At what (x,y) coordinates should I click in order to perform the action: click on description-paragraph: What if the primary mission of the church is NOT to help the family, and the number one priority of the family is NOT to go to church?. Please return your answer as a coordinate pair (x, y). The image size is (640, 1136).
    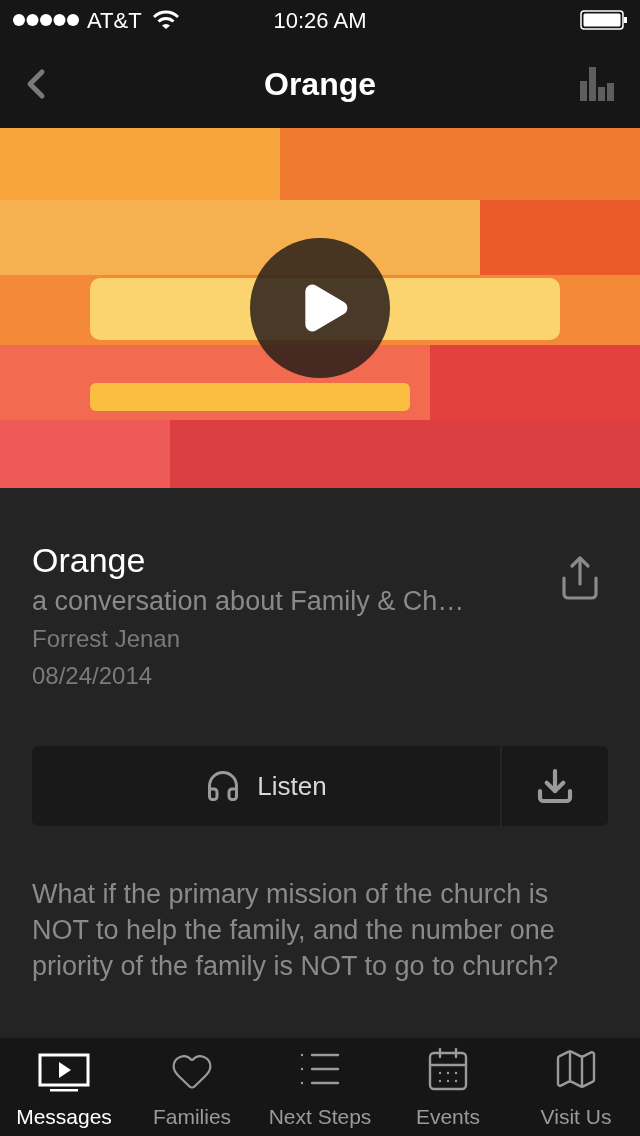
    Looking at the image, I should click on (296, 930).